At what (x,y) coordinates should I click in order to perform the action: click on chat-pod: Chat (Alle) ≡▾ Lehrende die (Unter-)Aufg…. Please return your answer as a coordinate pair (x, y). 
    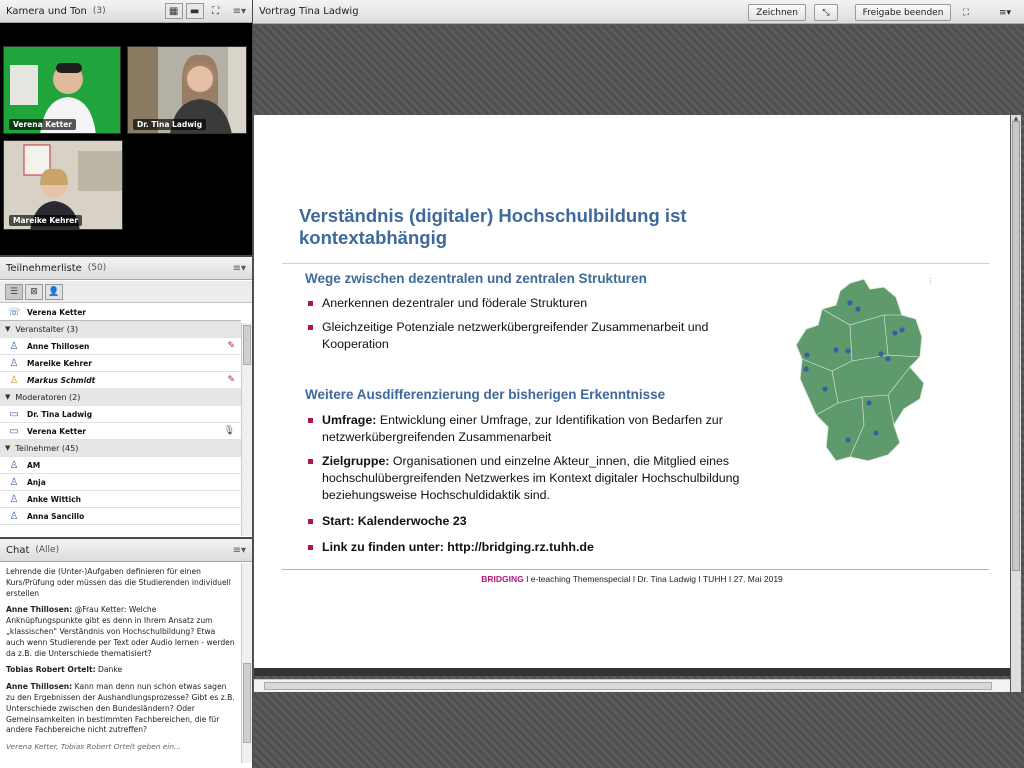
    Looking at the image, I should click on (126, 653).